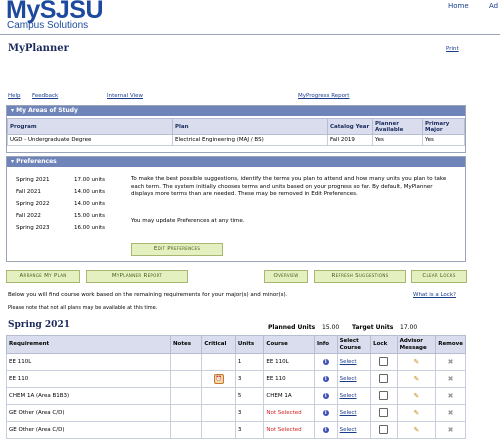 The image size is (500, 439). What do you see at coordinates (61, 192) in the screenshot?
I see `list-item: Fall 2021 14.00 units` at bounding box center [61, 192].